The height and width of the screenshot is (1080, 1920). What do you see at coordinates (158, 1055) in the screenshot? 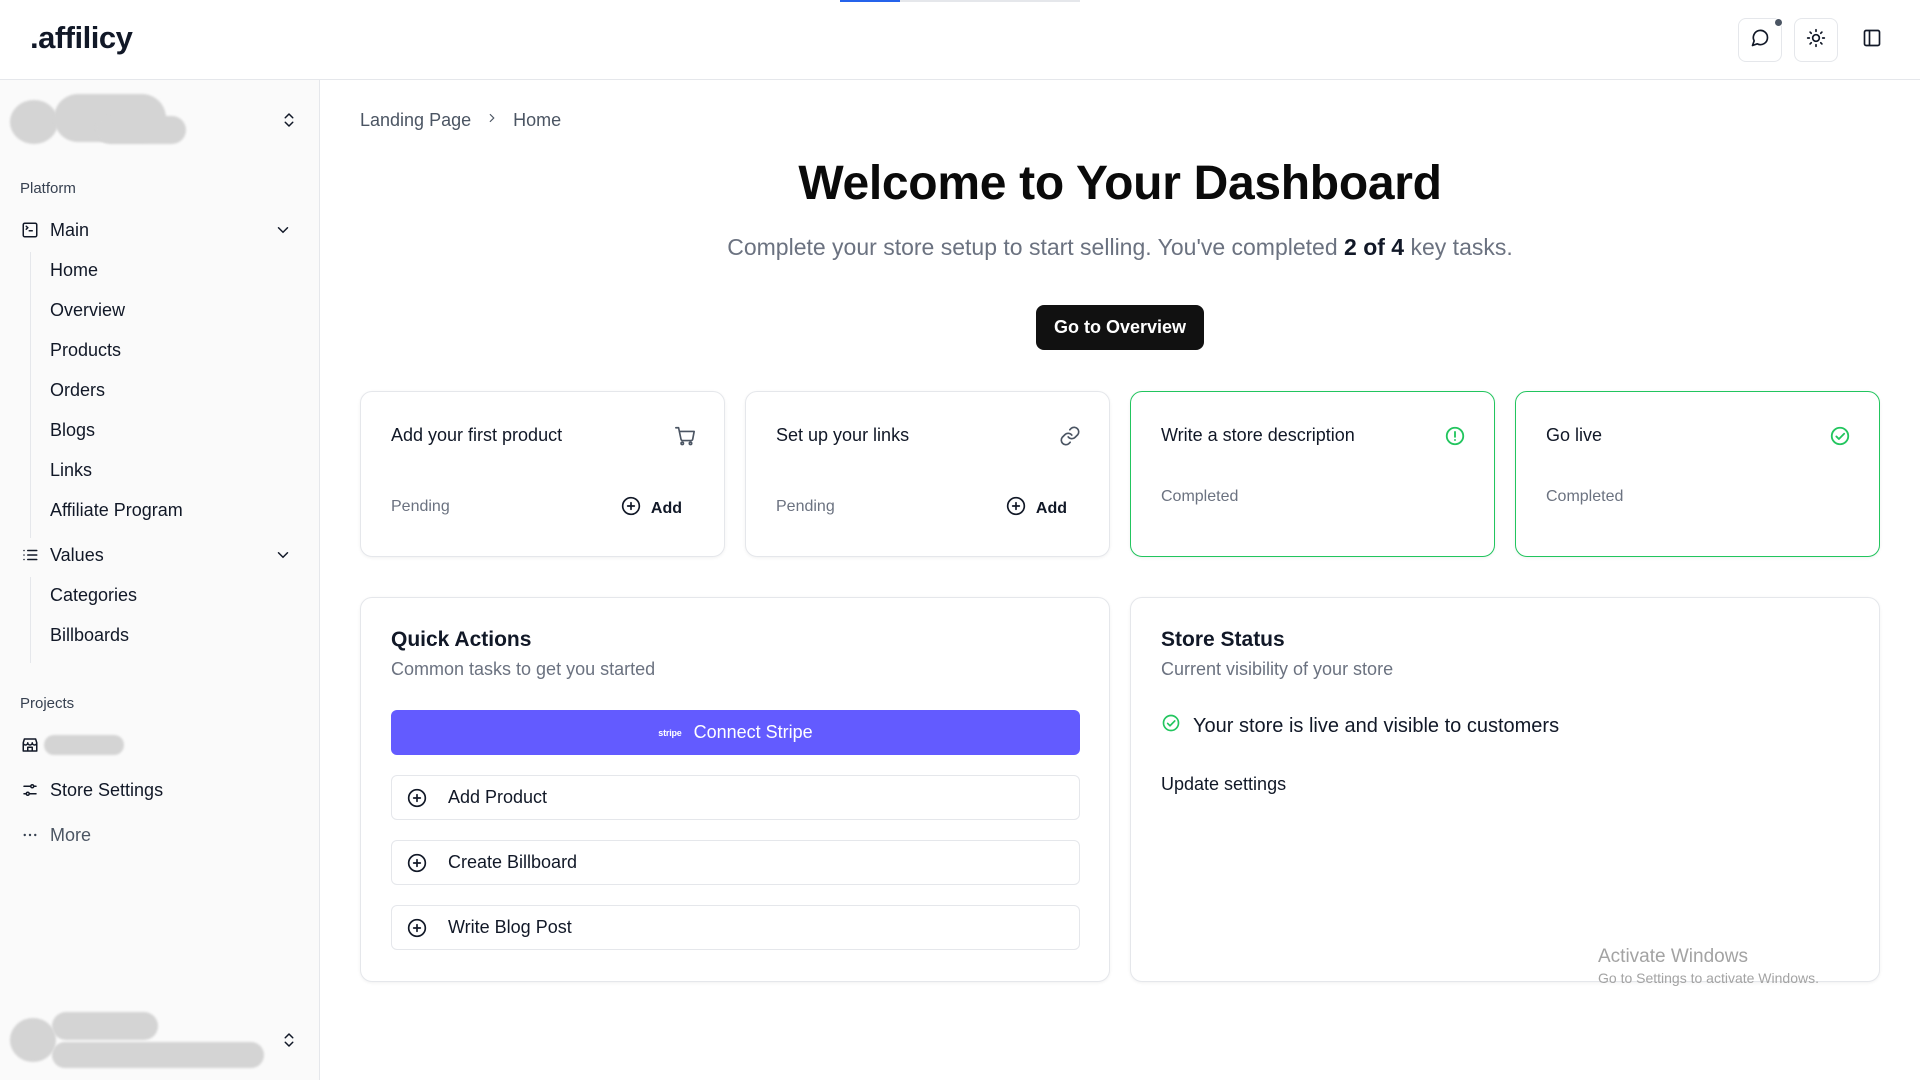
I see `user-email-redacted` at bounding box center [158, 1055].